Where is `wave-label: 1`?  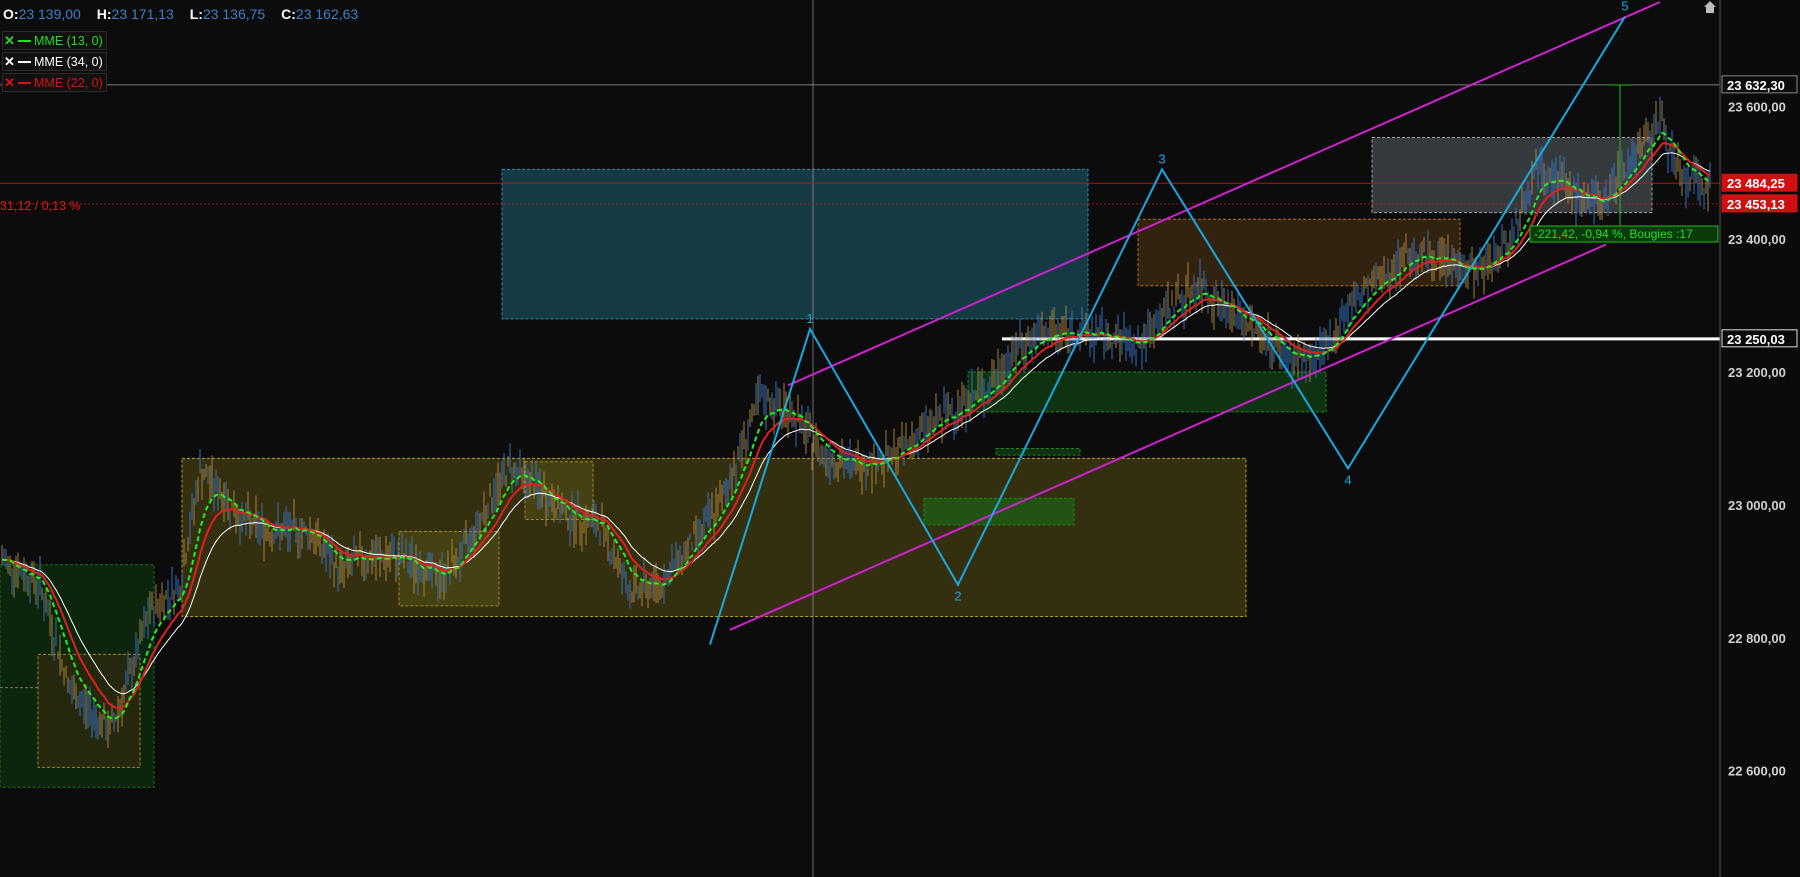
wave-label: 1 is located at coordinates (809, 318).